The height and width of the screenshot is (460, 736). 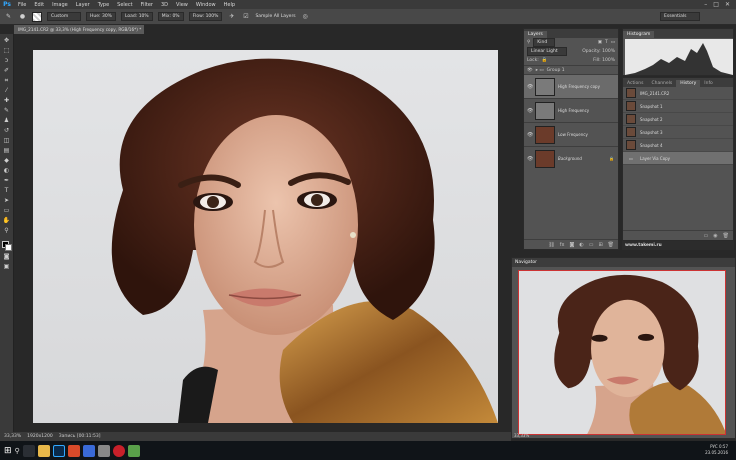 I want to click on mix-field: Mix: 0%, so click(x=170, y=16).